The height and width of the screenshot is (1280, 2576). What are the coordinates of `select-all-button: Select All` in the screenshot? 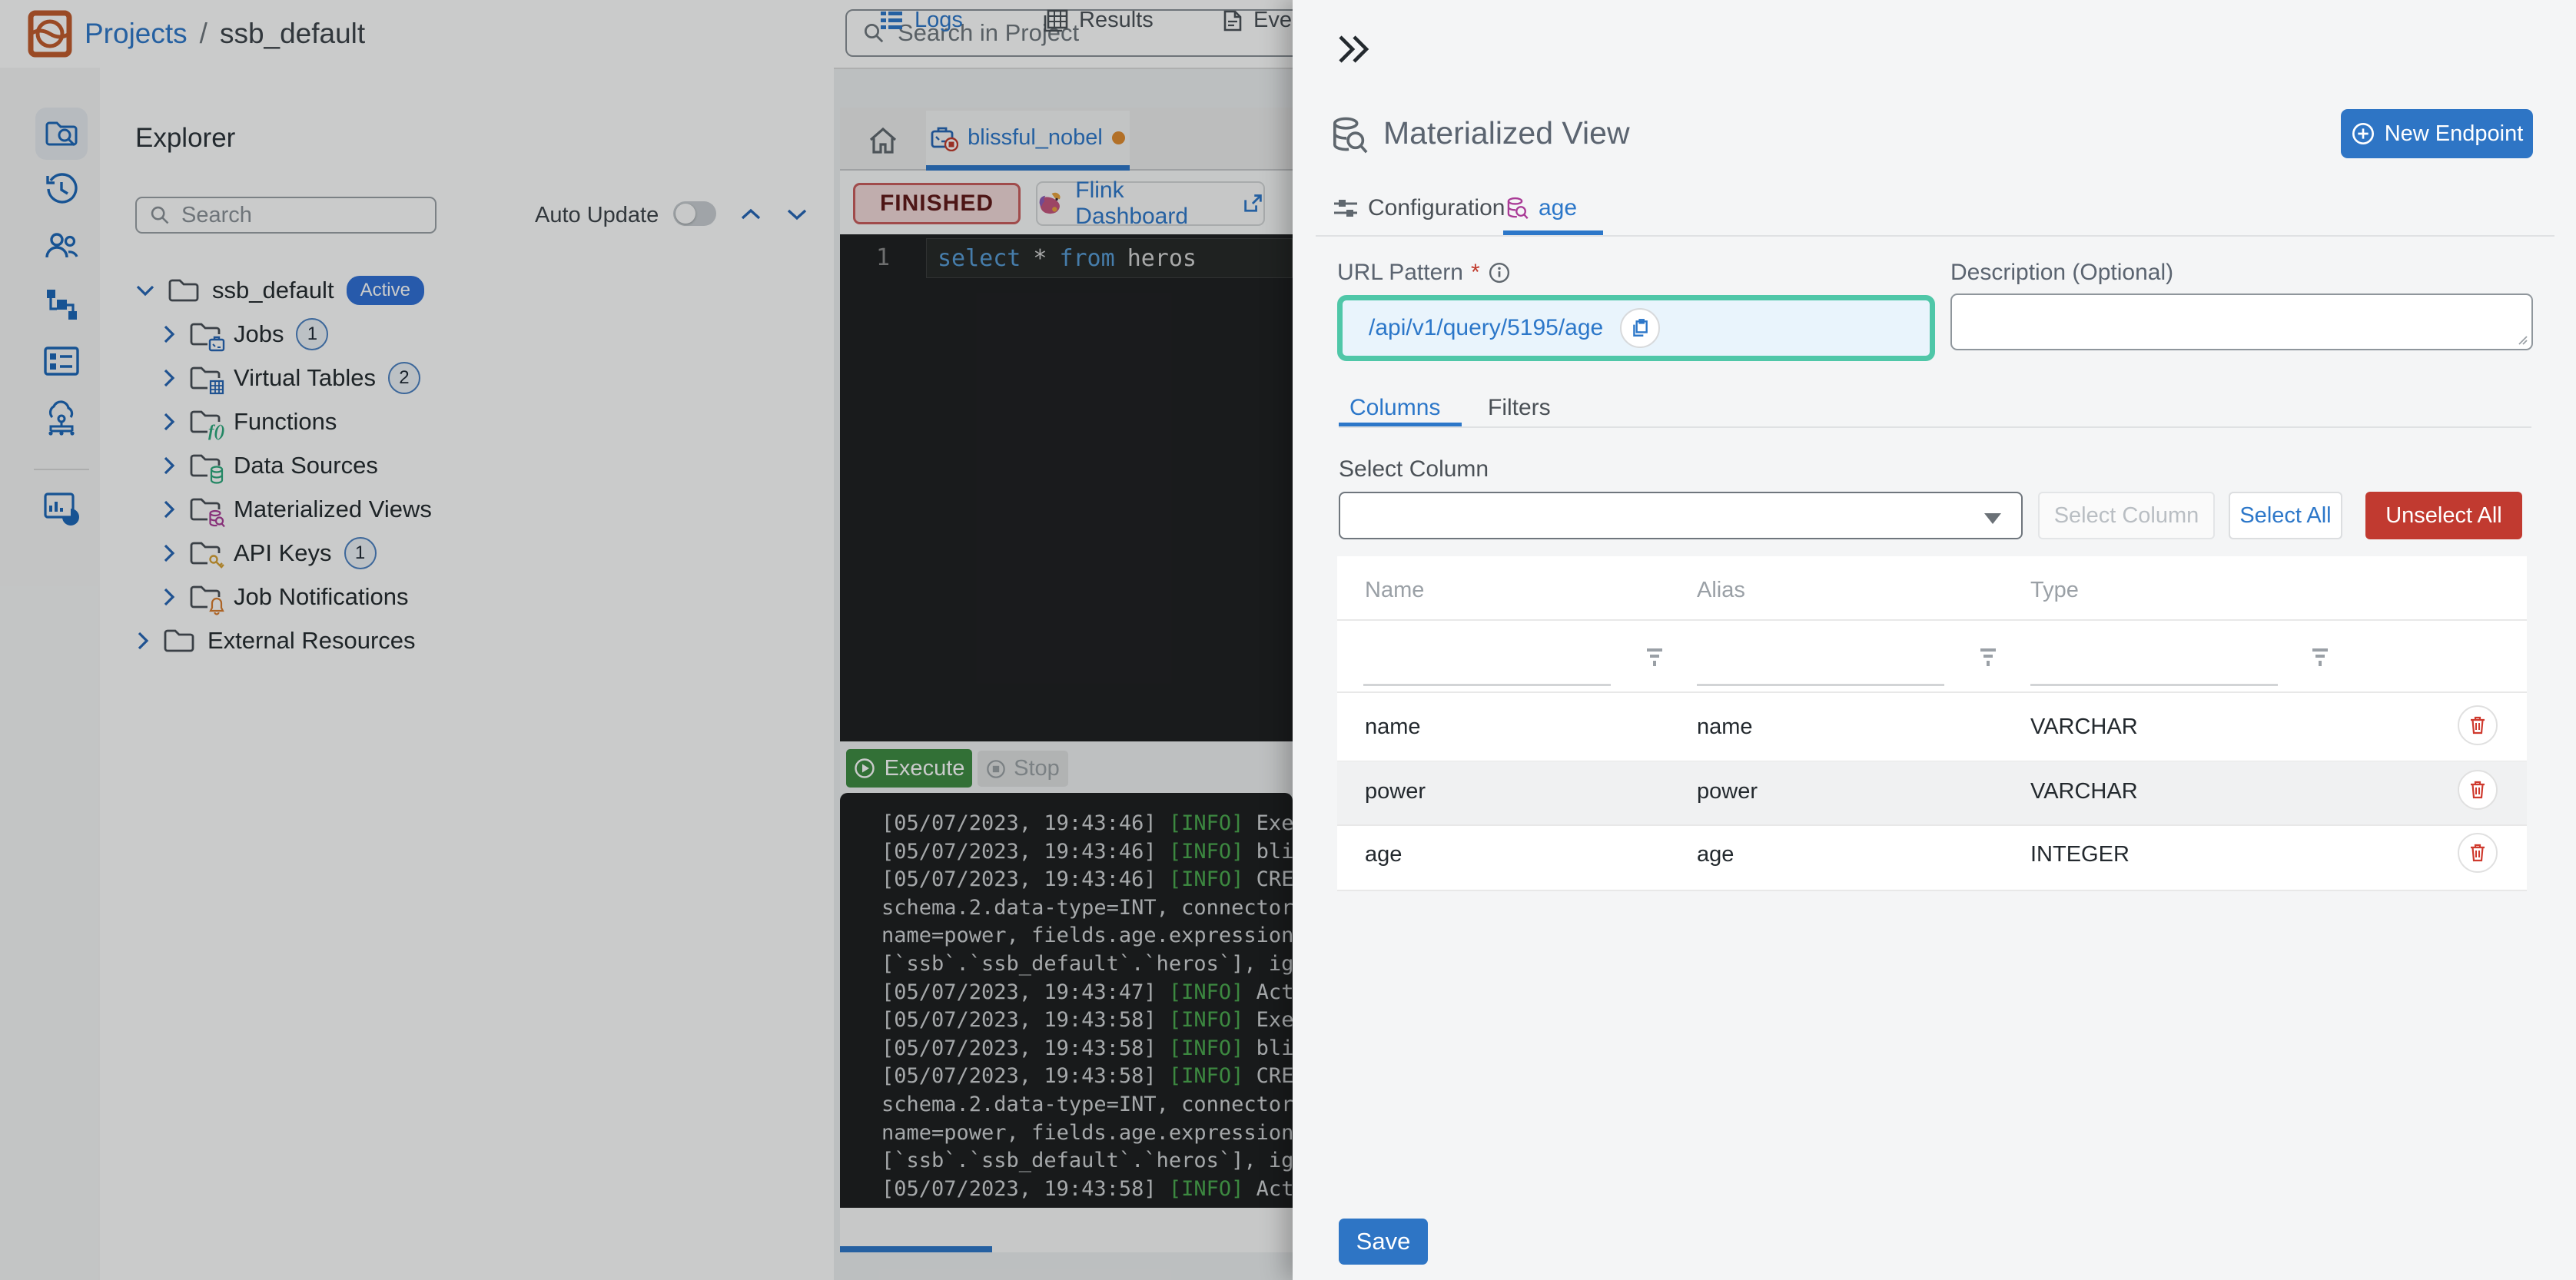 It's located at (2285, 515).